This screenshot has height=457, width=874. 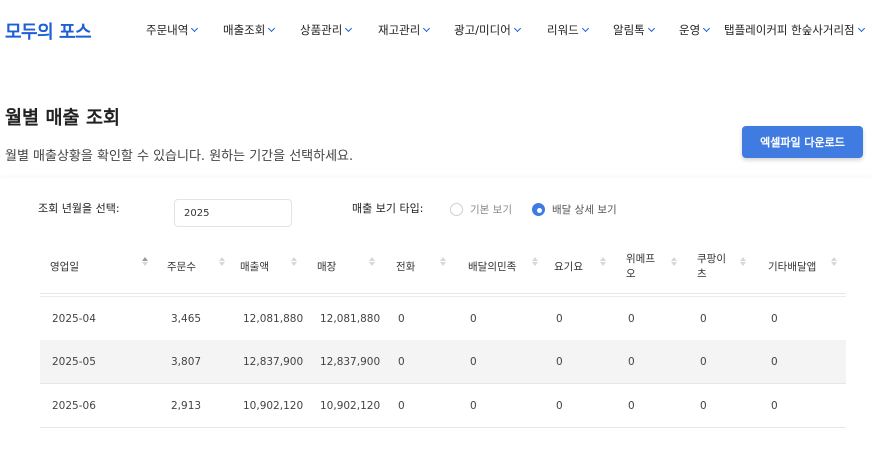 What do you see at coordinates (181, 267) in the screenshot?
I see `column-header-order-count: 주문수` at bounding box center [181, 267].